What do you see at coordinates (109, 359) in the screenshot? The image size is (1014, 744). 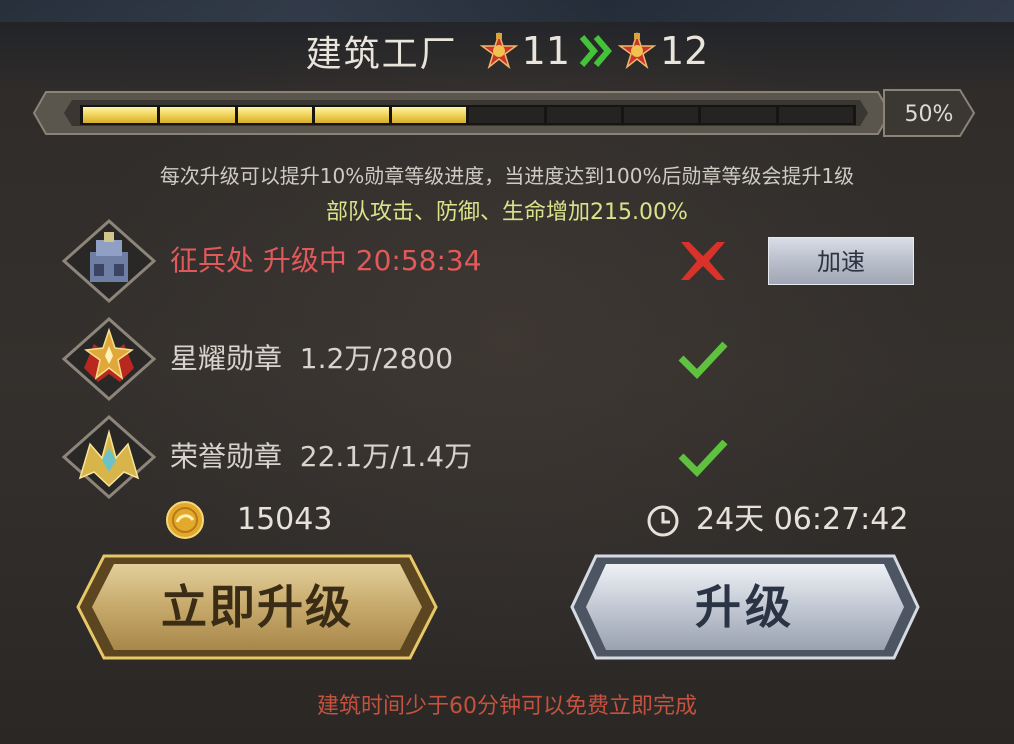 I see `star-medal-icon` at bounding box center [109, 359].